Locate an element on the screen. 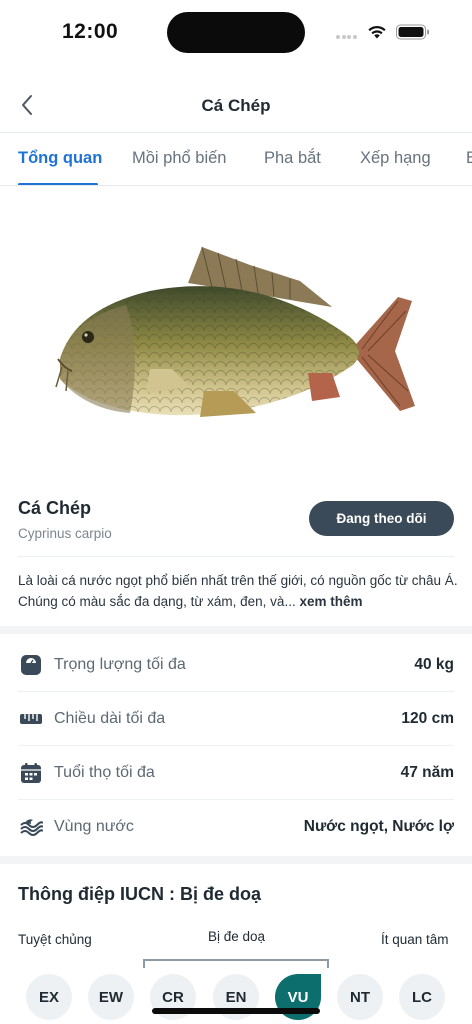 This screenshot has width=472, height=1024. tab-rankings: Xếp hạng is located at coordinates (395, 158).